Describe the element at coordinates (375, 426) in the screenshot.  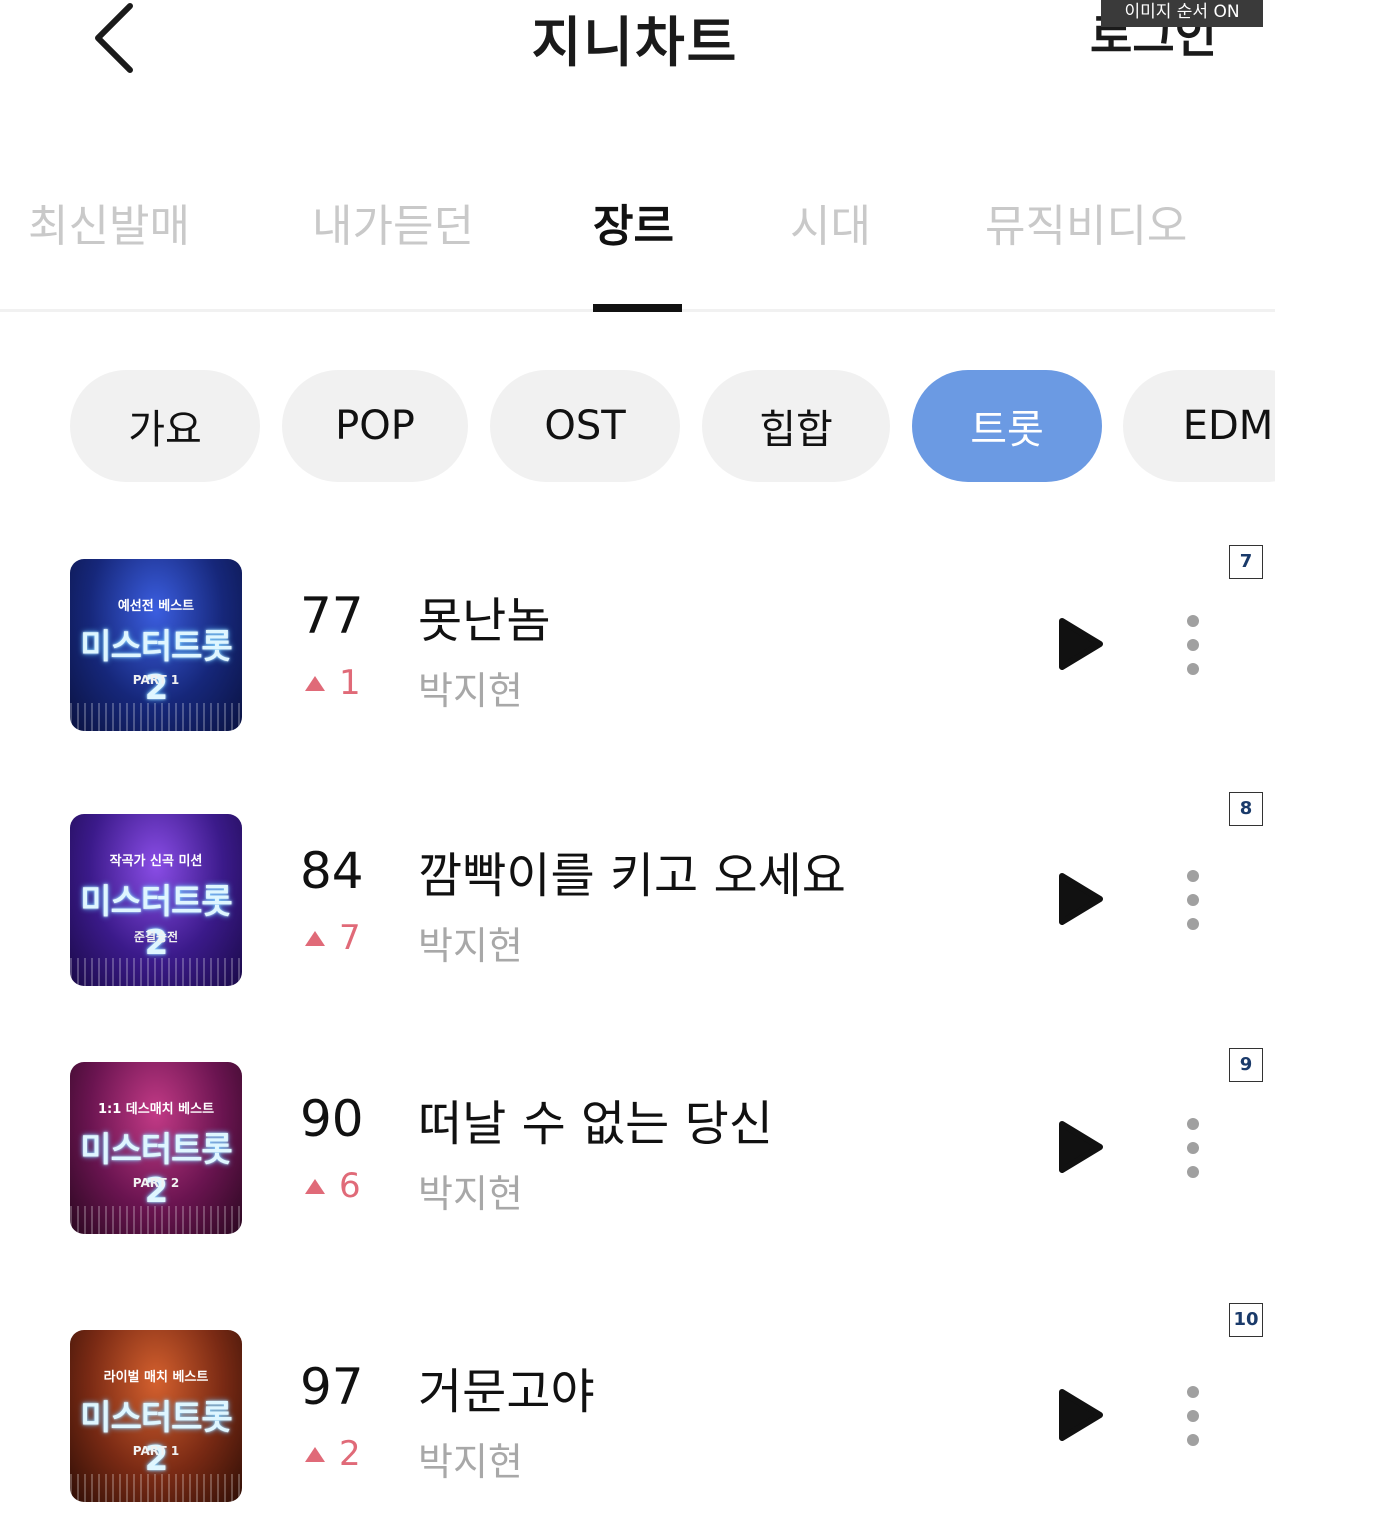
I see `genre-chip-pop: POP` at that location.